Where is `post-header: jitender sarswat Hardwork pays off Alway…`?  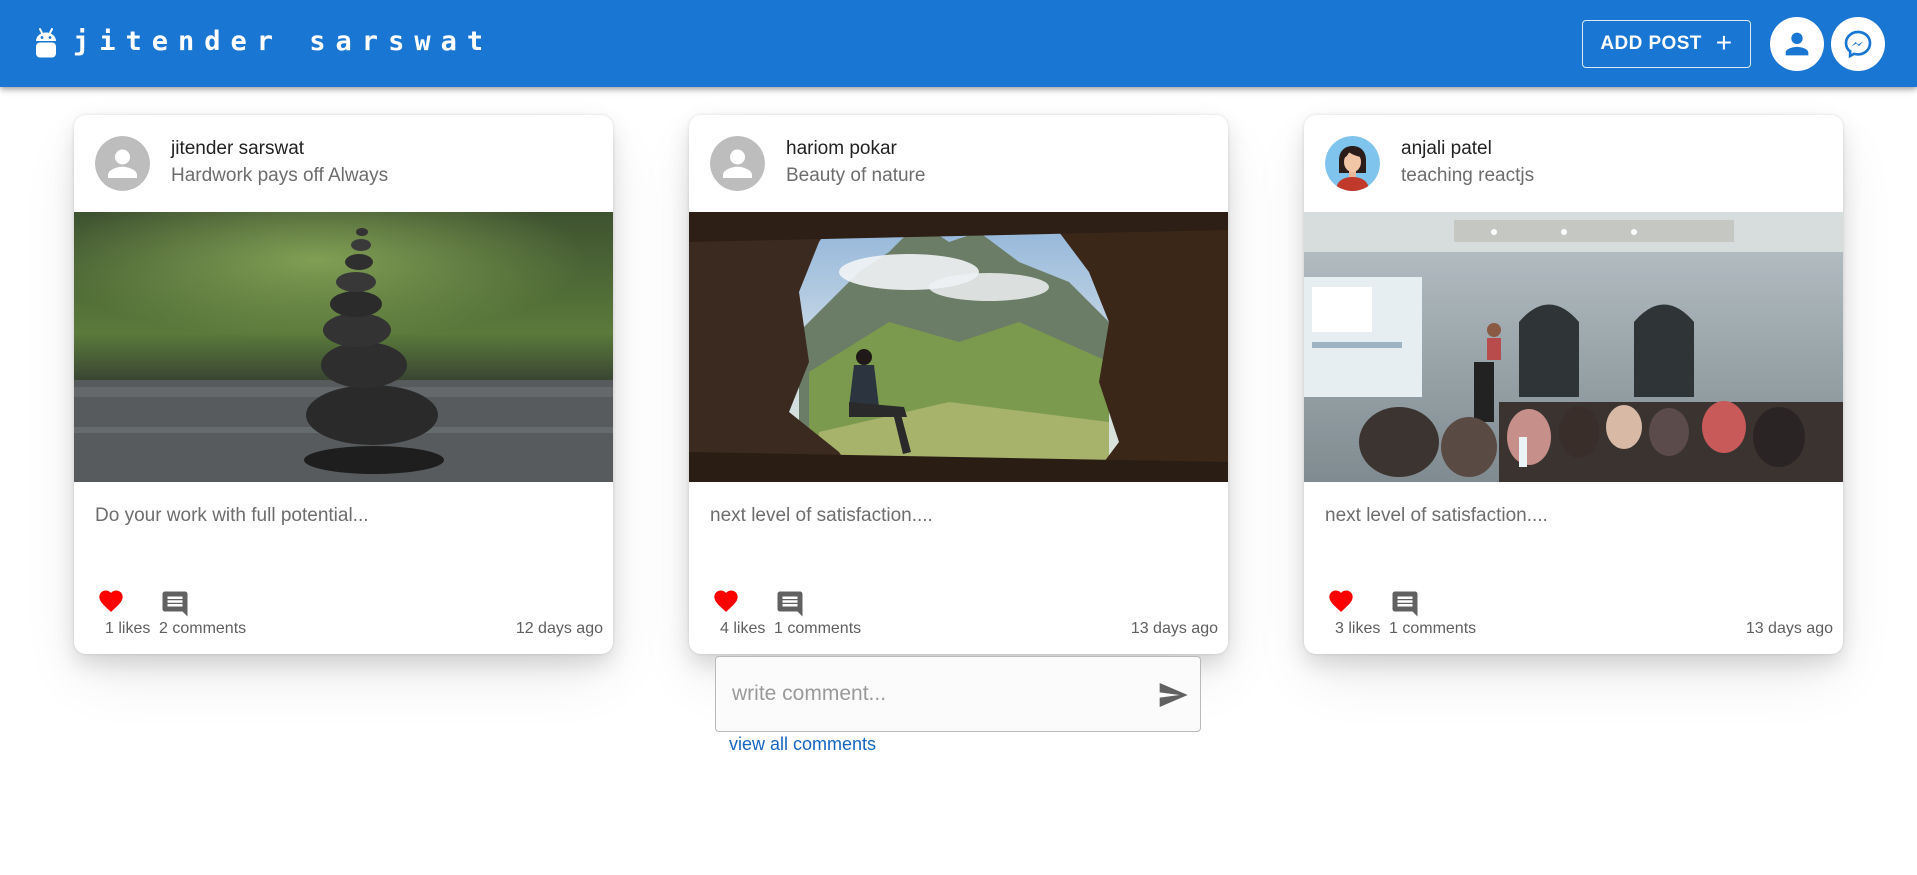 post-header: jitender sarswat Hardwork pays off Alway… is located at coordinates (343, 163).